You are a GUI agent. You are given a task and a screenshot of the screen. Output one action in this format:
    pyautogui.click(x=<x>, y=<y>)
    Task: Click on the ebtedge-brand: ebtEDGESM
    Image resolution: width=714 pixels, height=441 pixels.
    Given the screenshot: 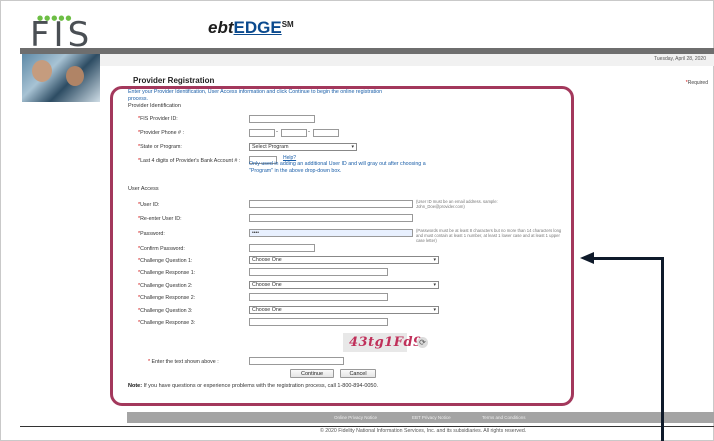 What is the action you would take?
    pyautogui.click(x=251, y=28)
    